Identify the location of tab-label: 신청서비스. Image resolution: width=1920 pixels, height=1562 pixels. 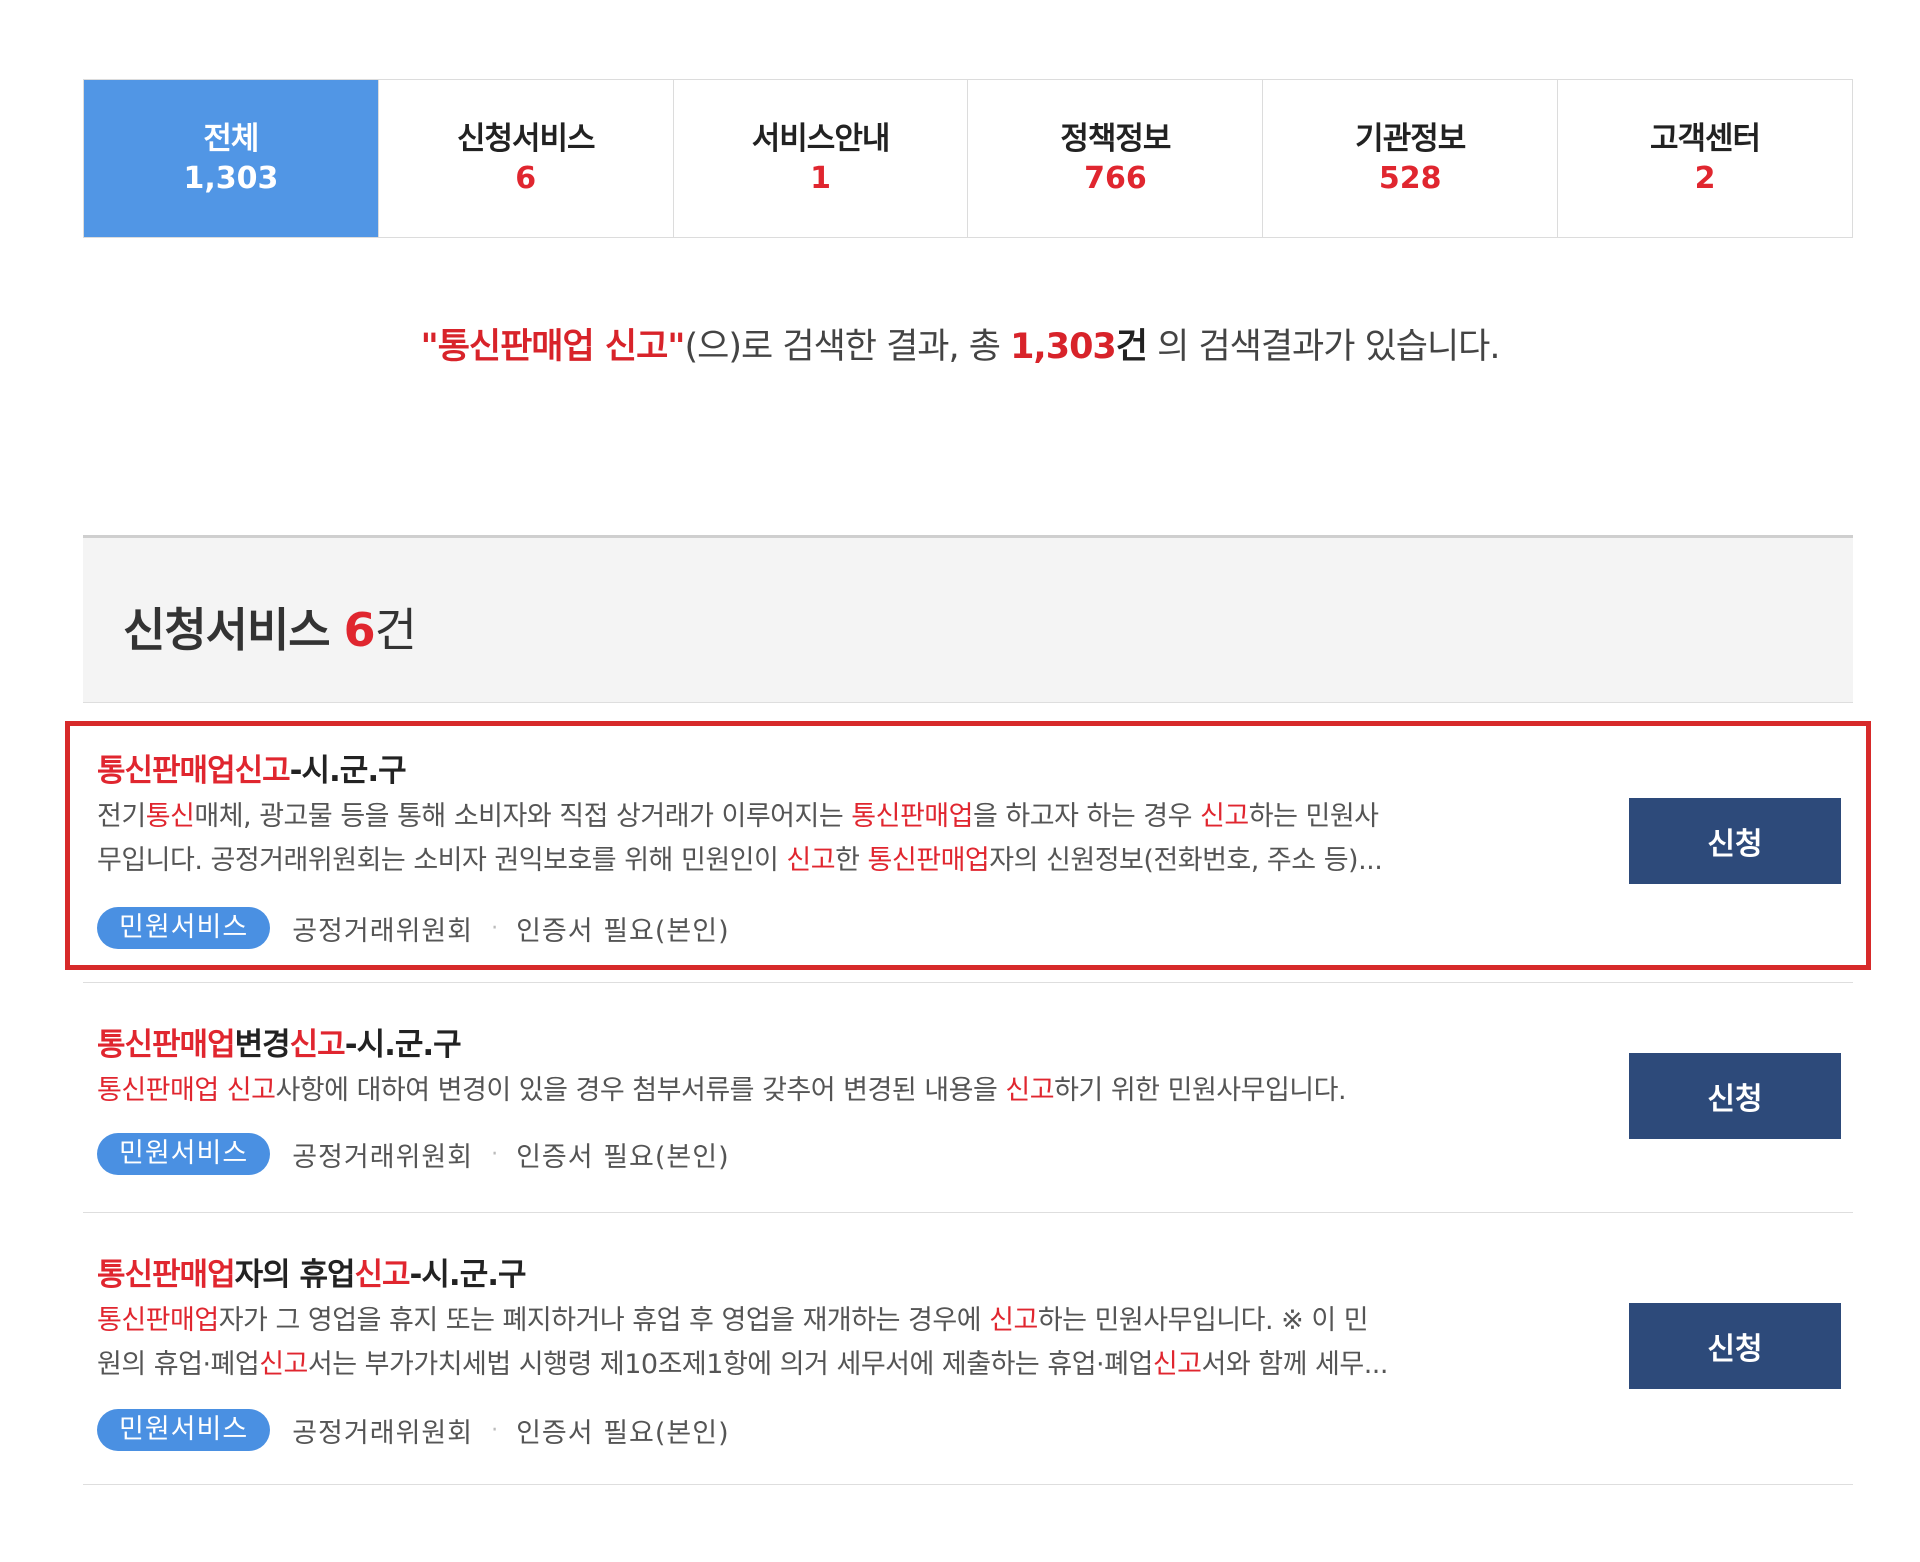
(526, 138).